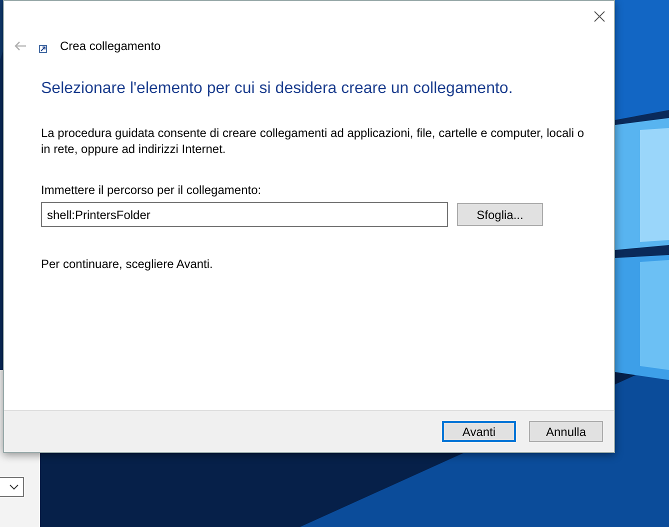 The height and width of the screenshot is (527, 669). What do you see at coordinates (244, 214) in the screenshot?
I see `path-field: shell:PrintersFolder` at bounding box center [244, 214].